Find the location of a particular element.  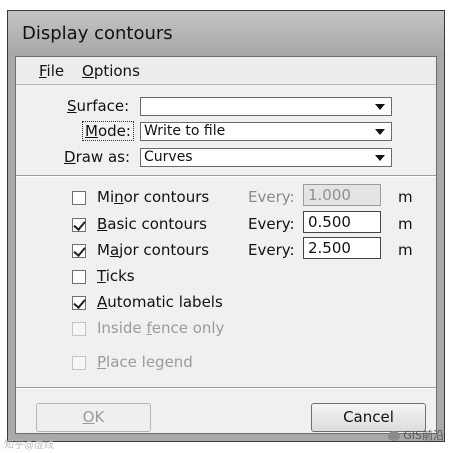

menu-file: File is located at coordinates (51, 71).